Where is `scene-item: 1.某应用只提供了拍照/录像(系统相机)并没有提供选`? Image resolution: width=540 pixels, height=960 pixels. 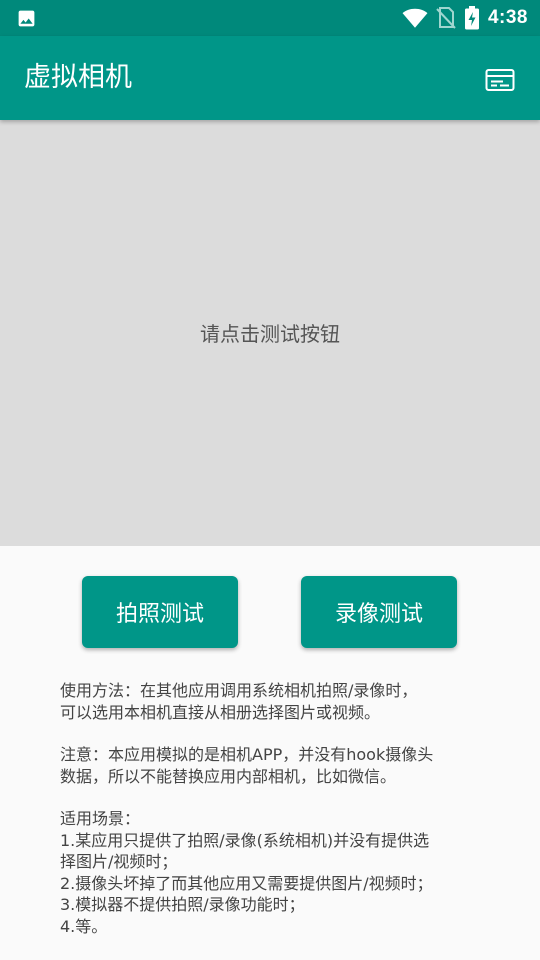 scene-item: 1.某应用只提供了拍照/录像(系统相机)并没有提供选 is located at coordinates (245, 840).